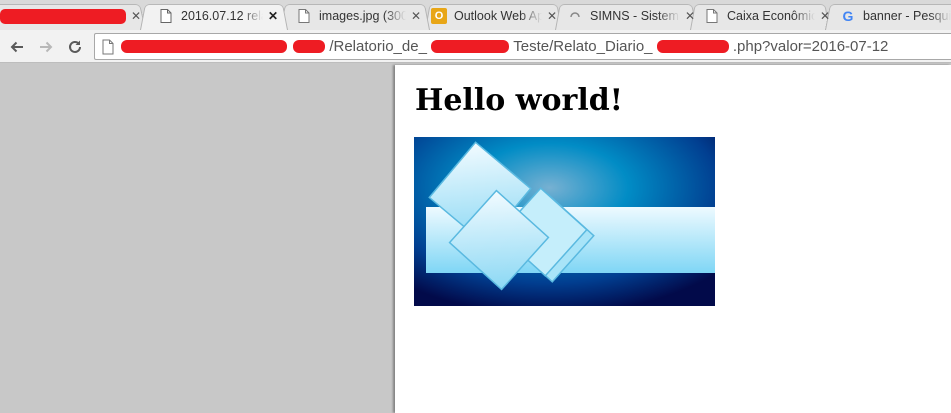 This screenshot has width=951, height=413. I want to click on tab-2-active: 2016.07.12 relatorio ✕, so click(218, 16).